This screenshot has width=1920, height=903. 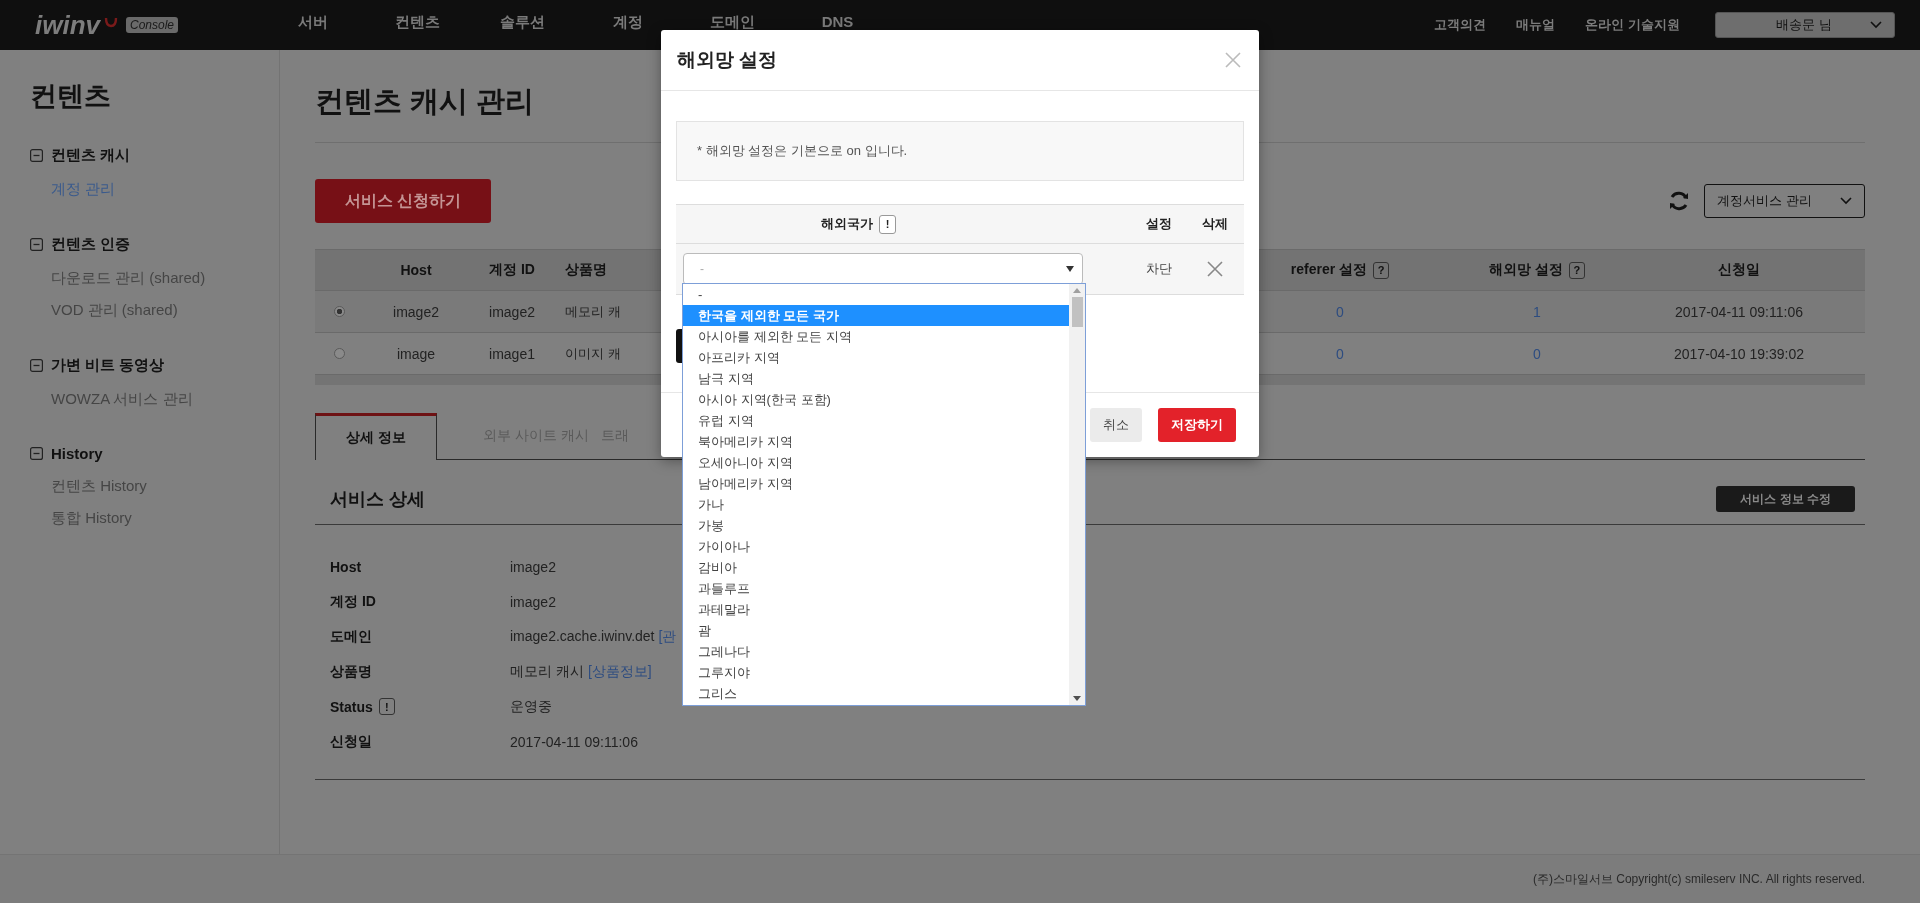 I want to click on field-label: 상품명, so click(x=351, y=671).